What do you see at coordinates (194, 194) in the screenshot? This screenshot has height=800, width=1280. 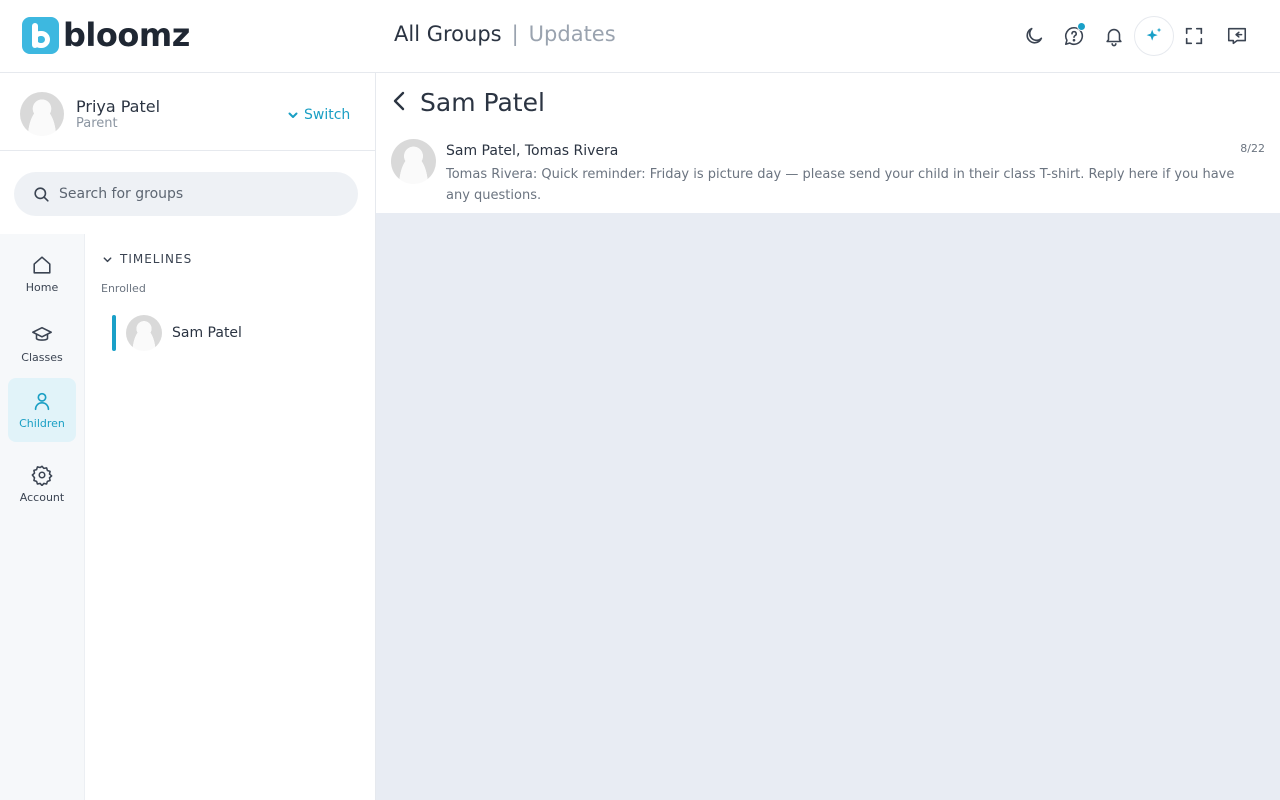 I see `search-input` at bounding box center [194, 194].